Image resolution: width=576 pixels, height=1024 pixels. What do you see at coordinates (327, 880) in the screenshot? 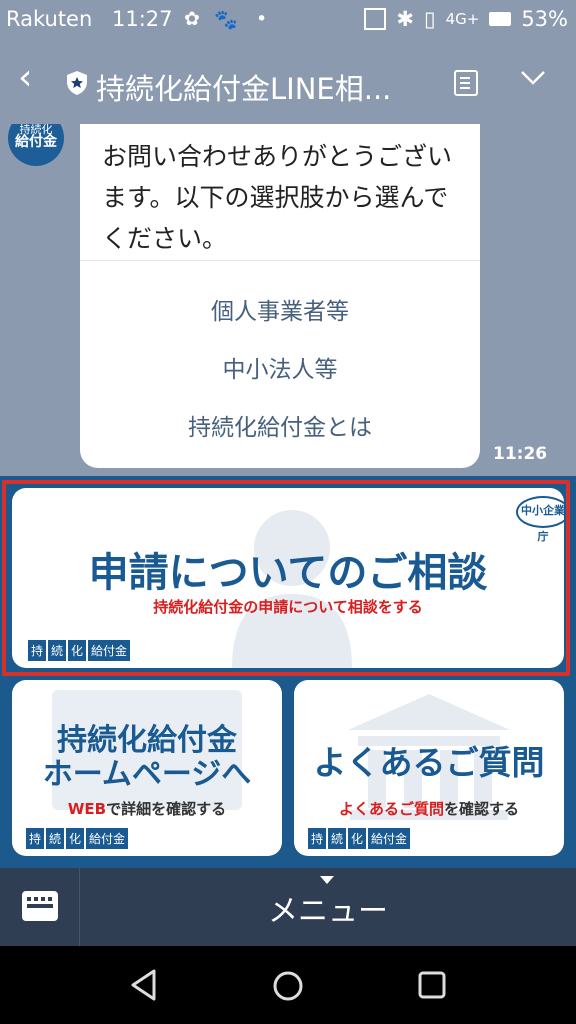
I see `menu-collapse-arrow-icon` at bounding box center [327, 880].